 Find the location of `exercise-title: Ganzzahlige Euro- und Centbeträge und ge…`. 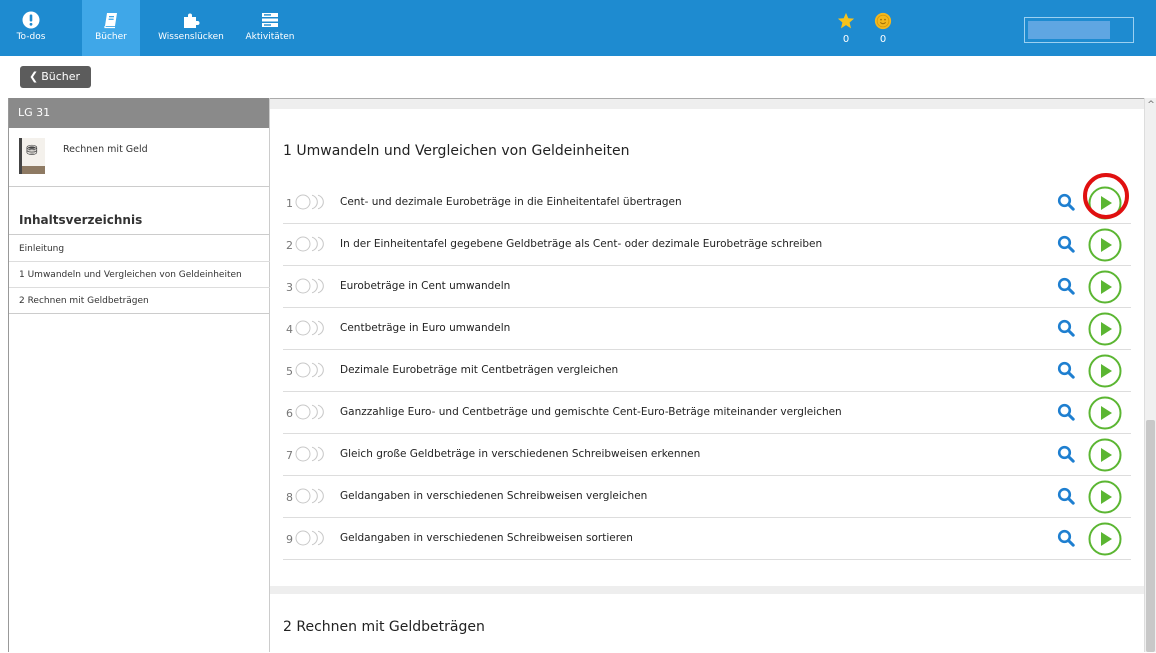

exercise-title: Ganzzahlige Euro- und Centbeträge und ge… is located at coordinates (591, 412).